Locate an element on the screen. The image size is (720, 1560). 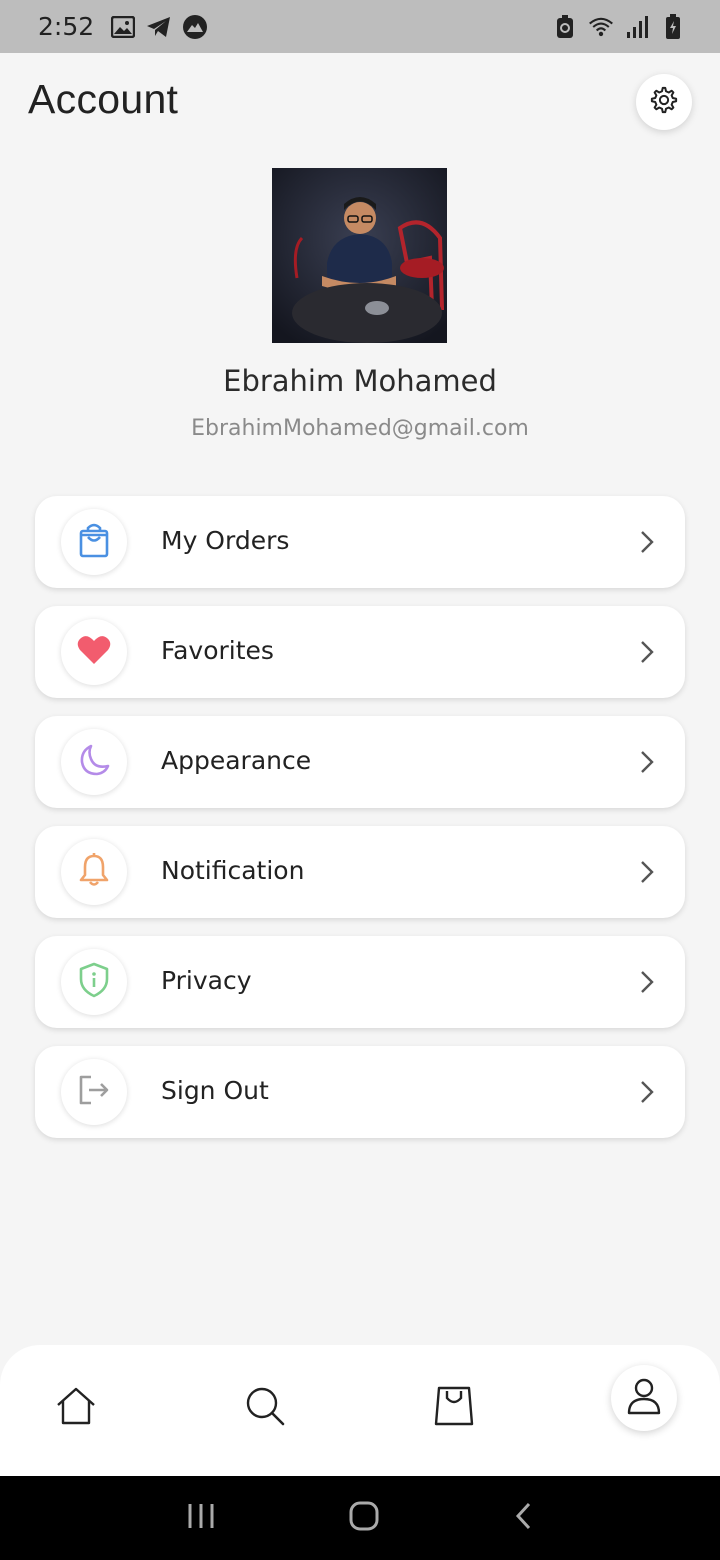
home-icon is located at coordinates (76, 1408).